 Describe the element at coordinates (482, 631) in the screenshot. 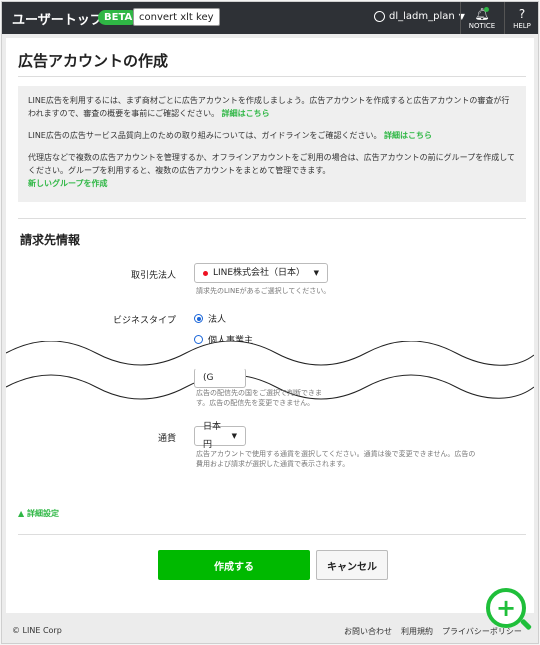

I see `footer-link-privacy: プライバシーポリシー` at that location.